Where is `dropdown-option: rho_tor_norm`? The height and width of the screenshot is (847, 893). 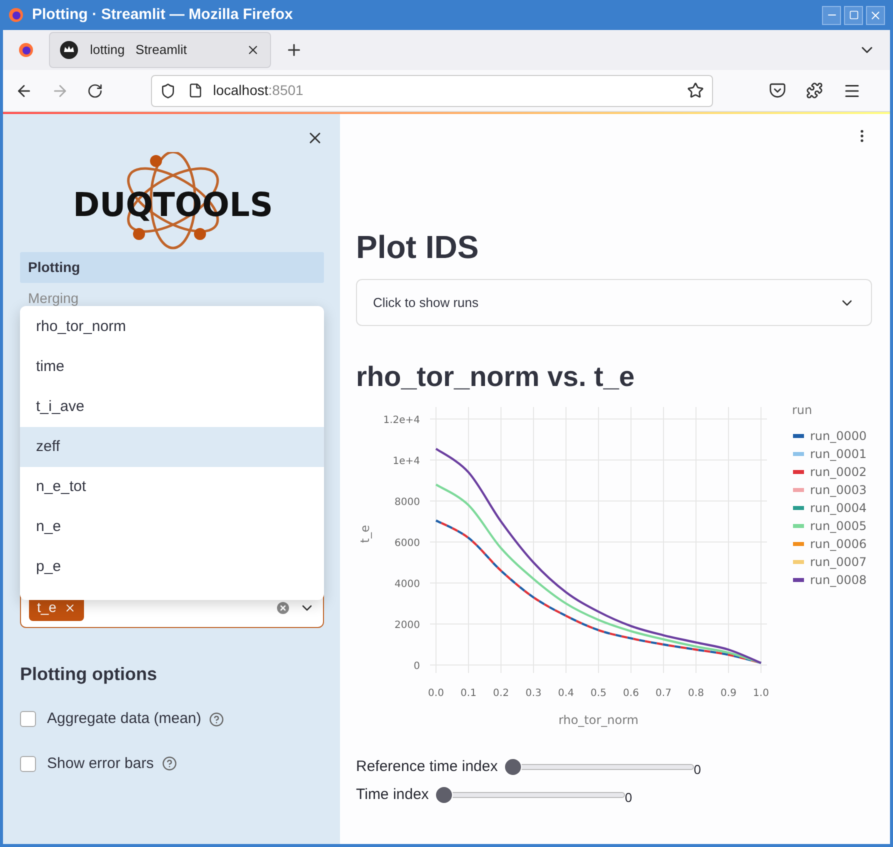 dropdown-option: rho_tor_norm is located at coordinates (172, 327).